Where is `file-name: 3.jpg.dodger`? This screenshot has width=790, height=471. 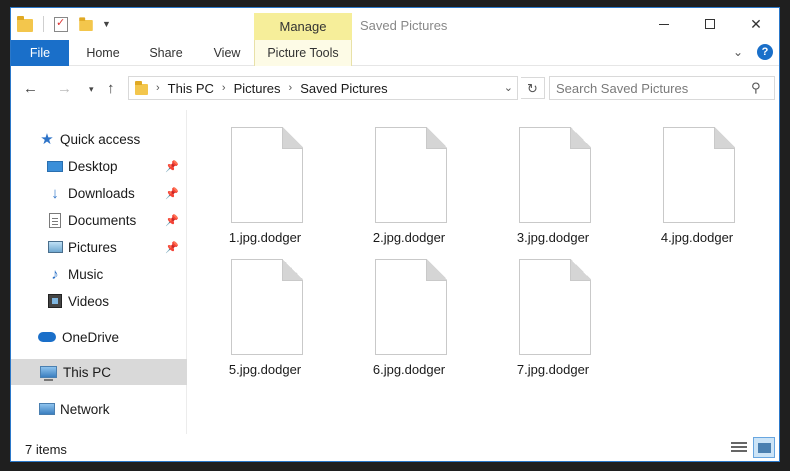
file-name: 3.jpg.dodger is located at coordinates (553, 237).